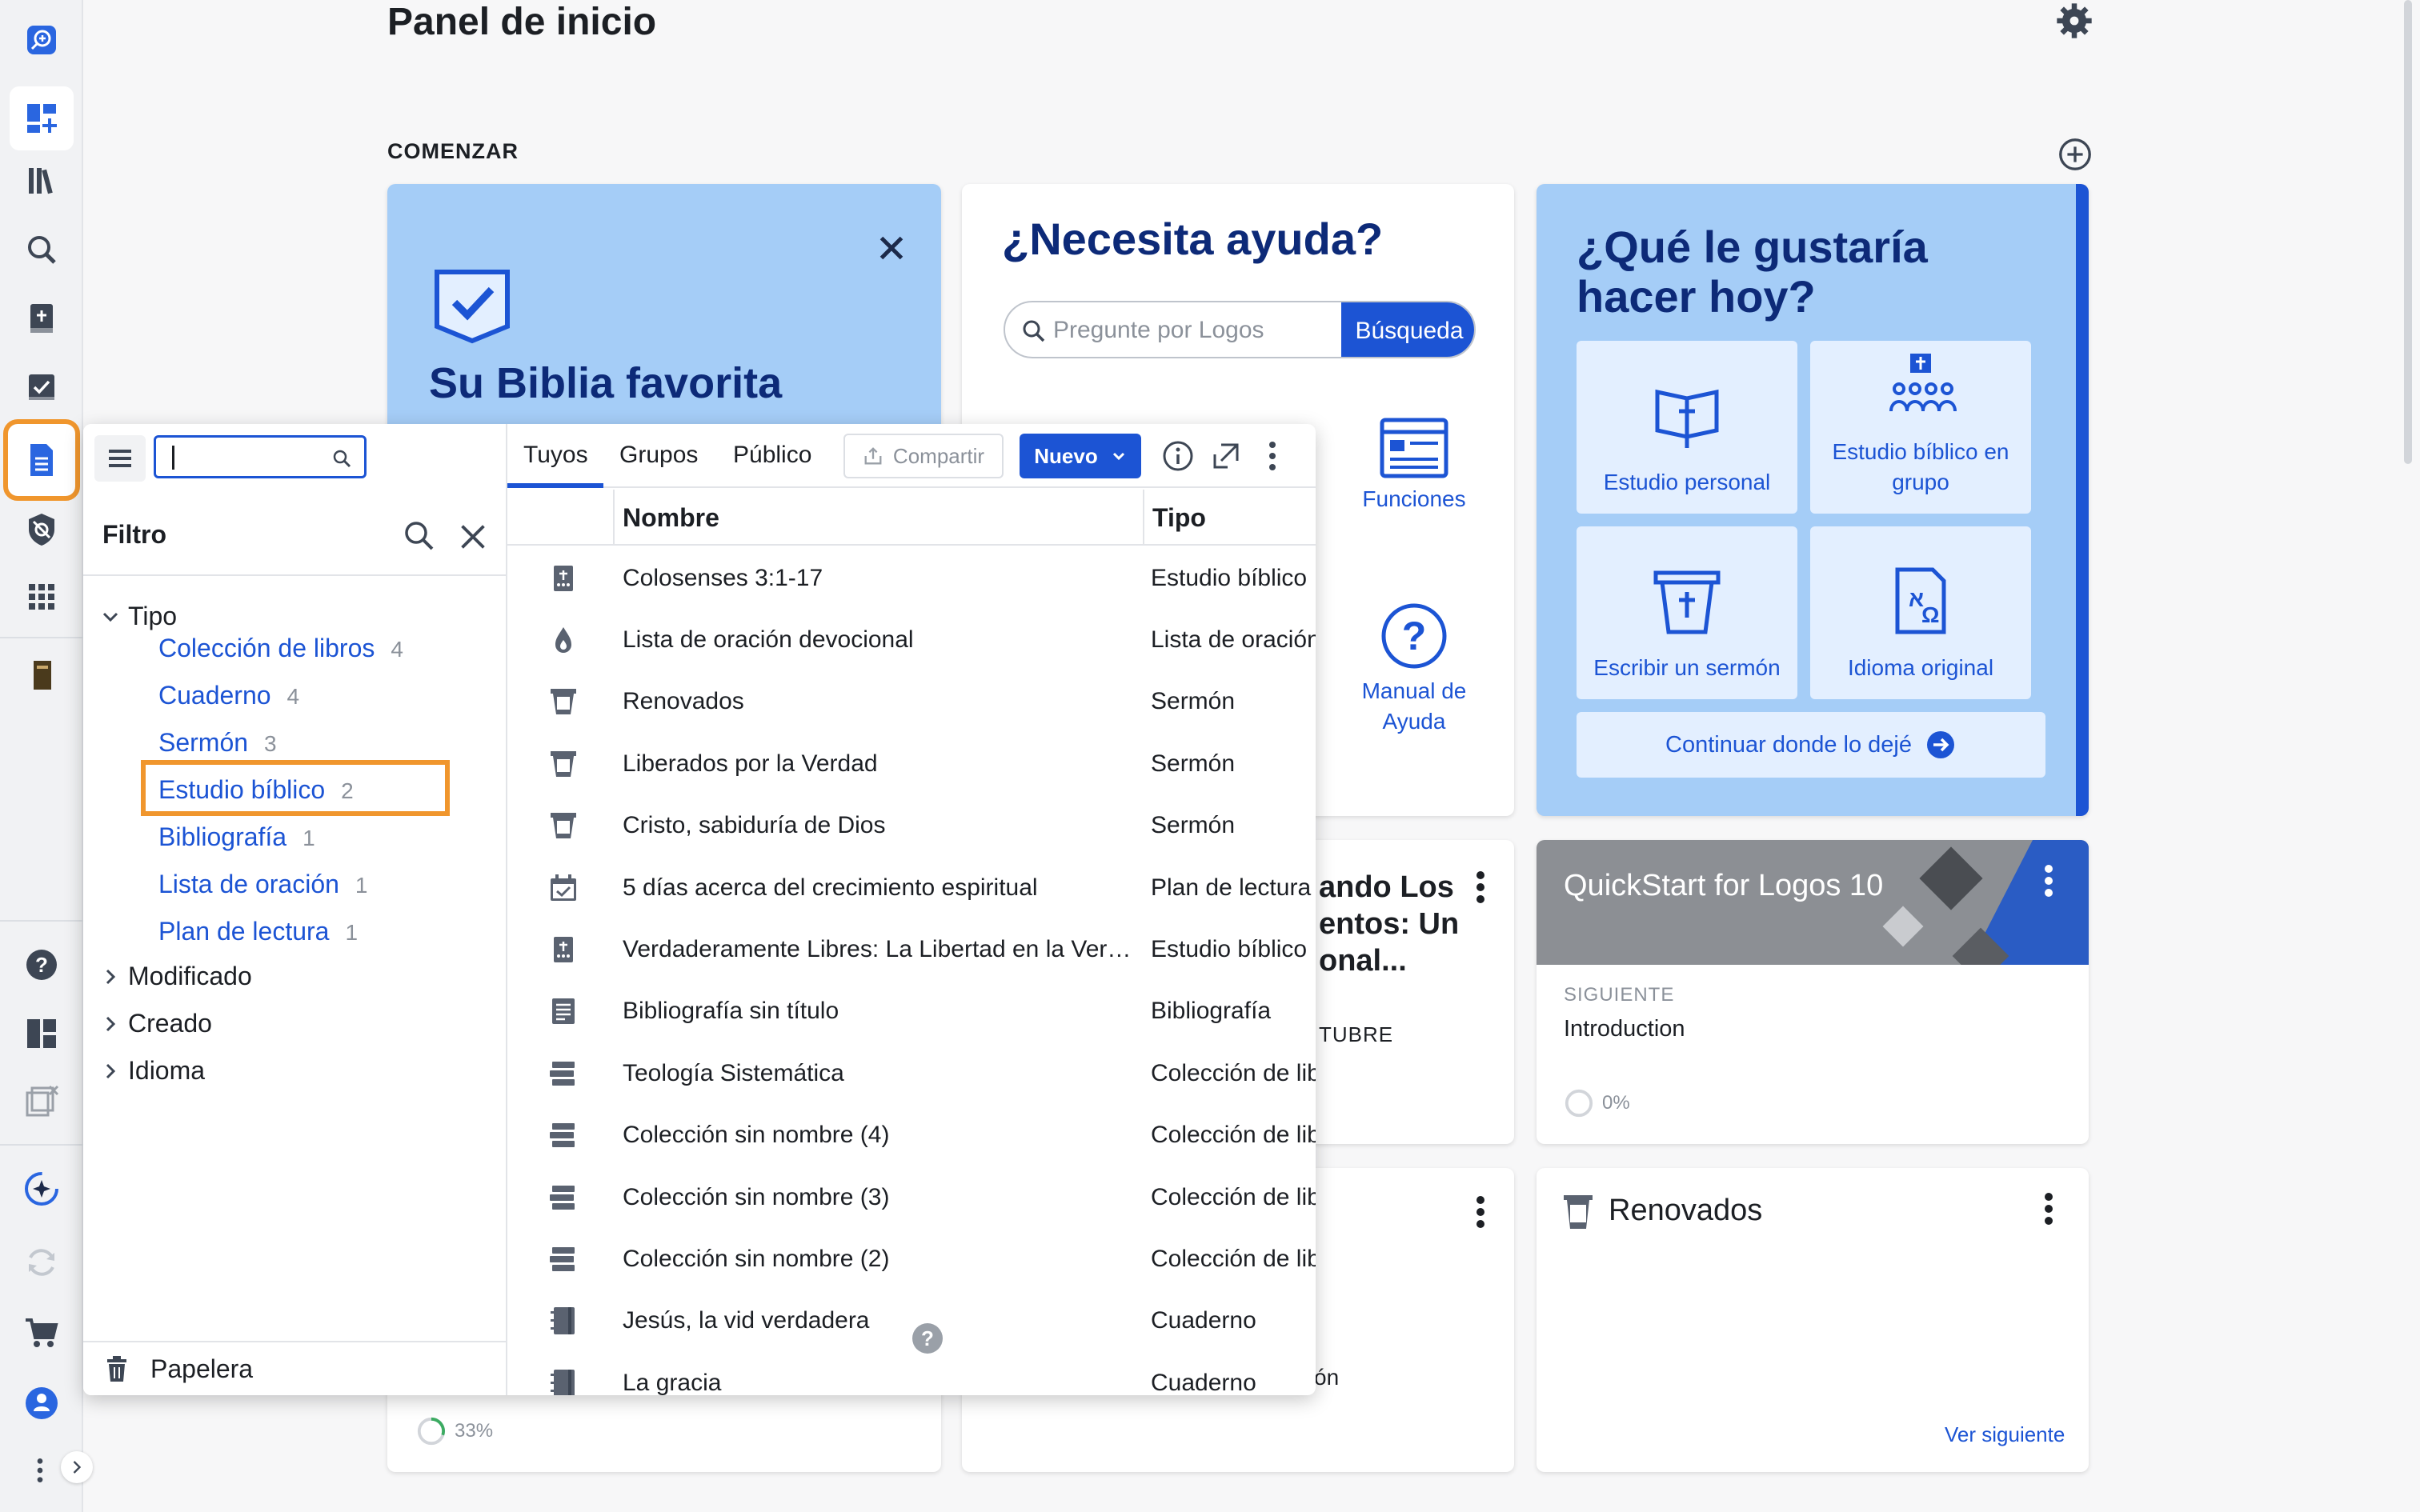 This screenshot has width=2420, height=1512. I want to click on tab-publico: Público, so click(772, 455).